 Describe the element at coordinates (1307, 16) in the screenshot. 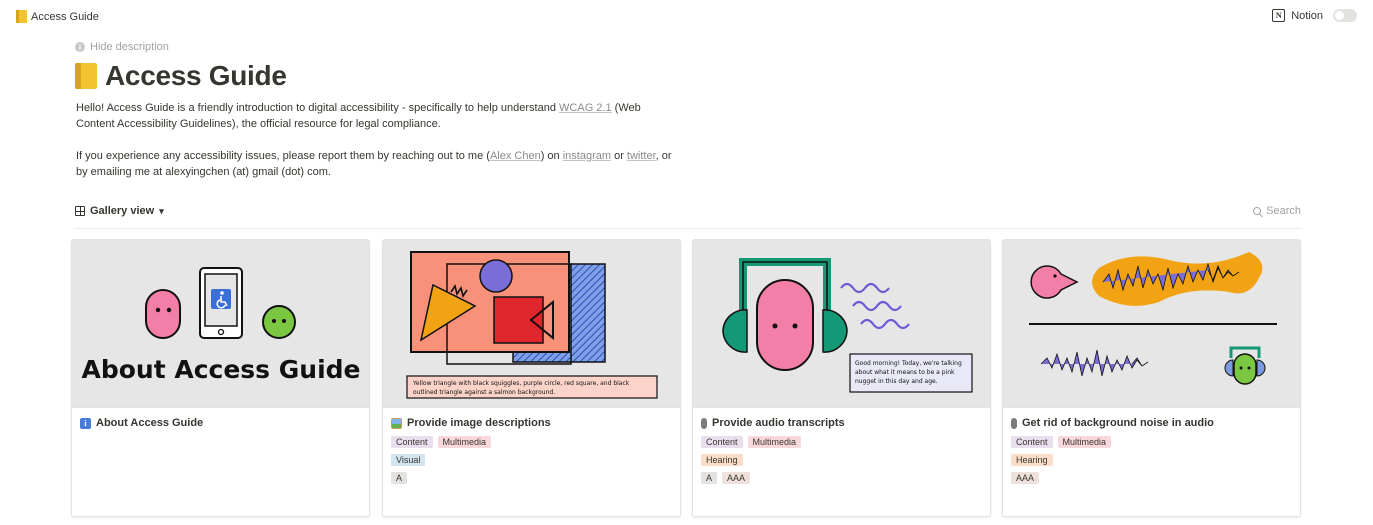

I see `workspace-label: Notion` at that location.